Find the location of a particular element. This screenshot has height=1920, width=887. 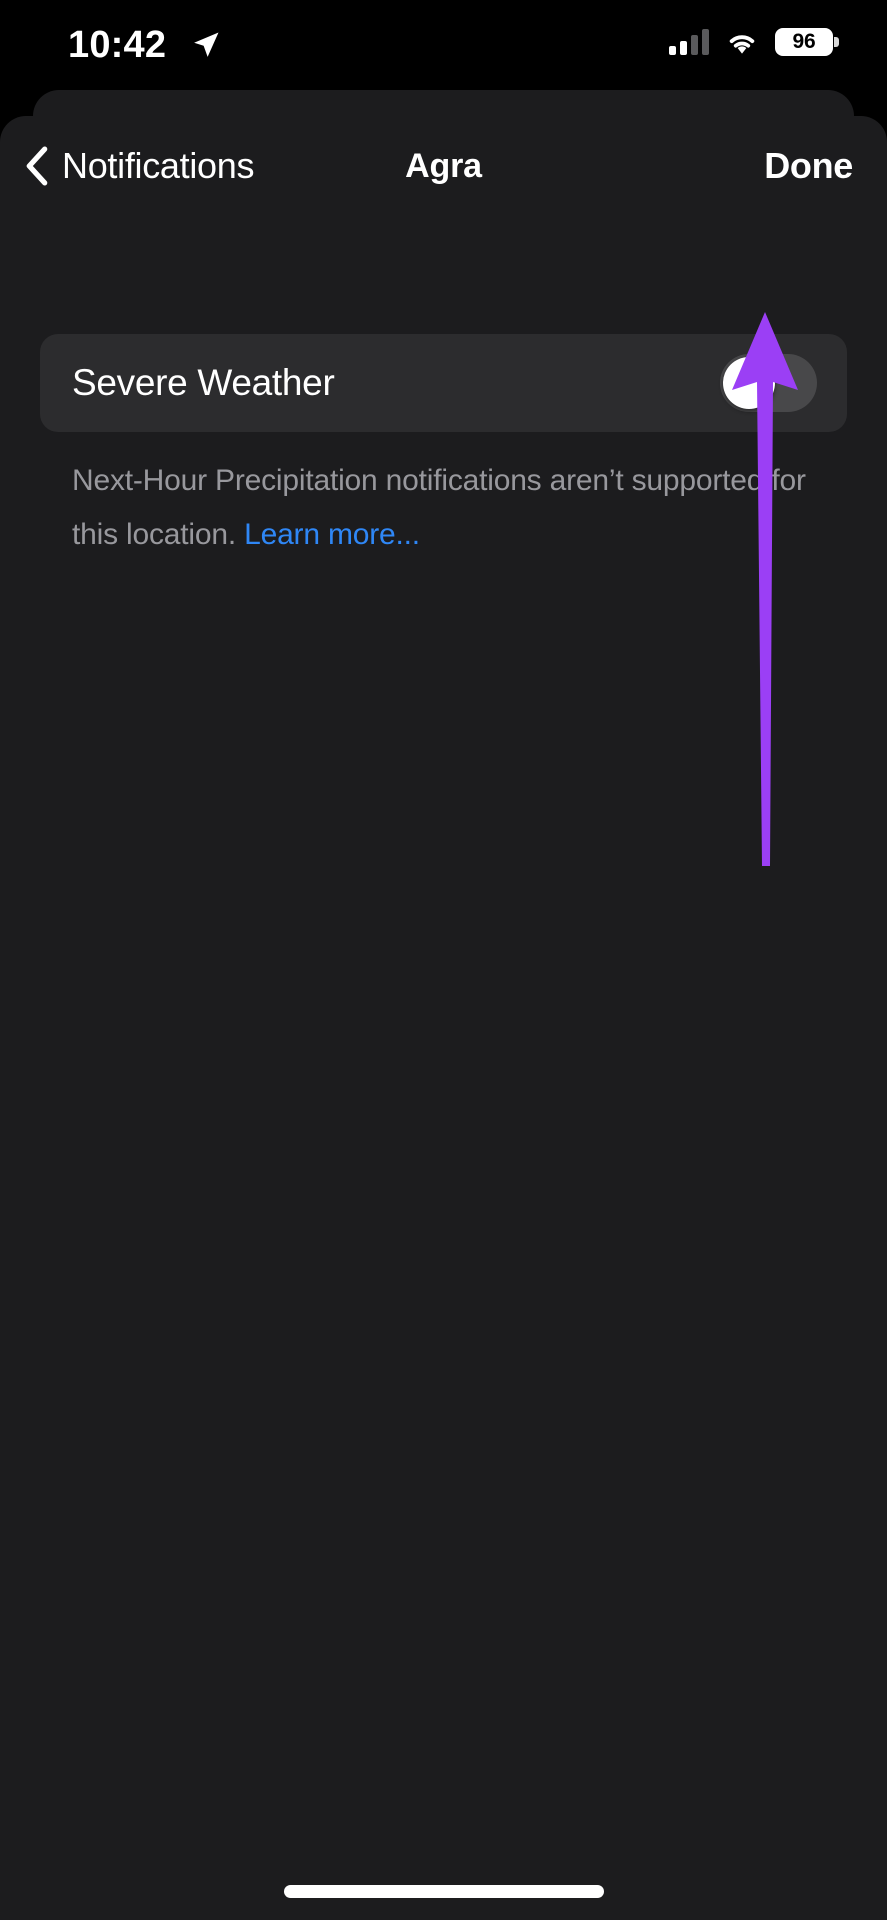

back-button-label: Notifications is located at coordinates (158, 165).